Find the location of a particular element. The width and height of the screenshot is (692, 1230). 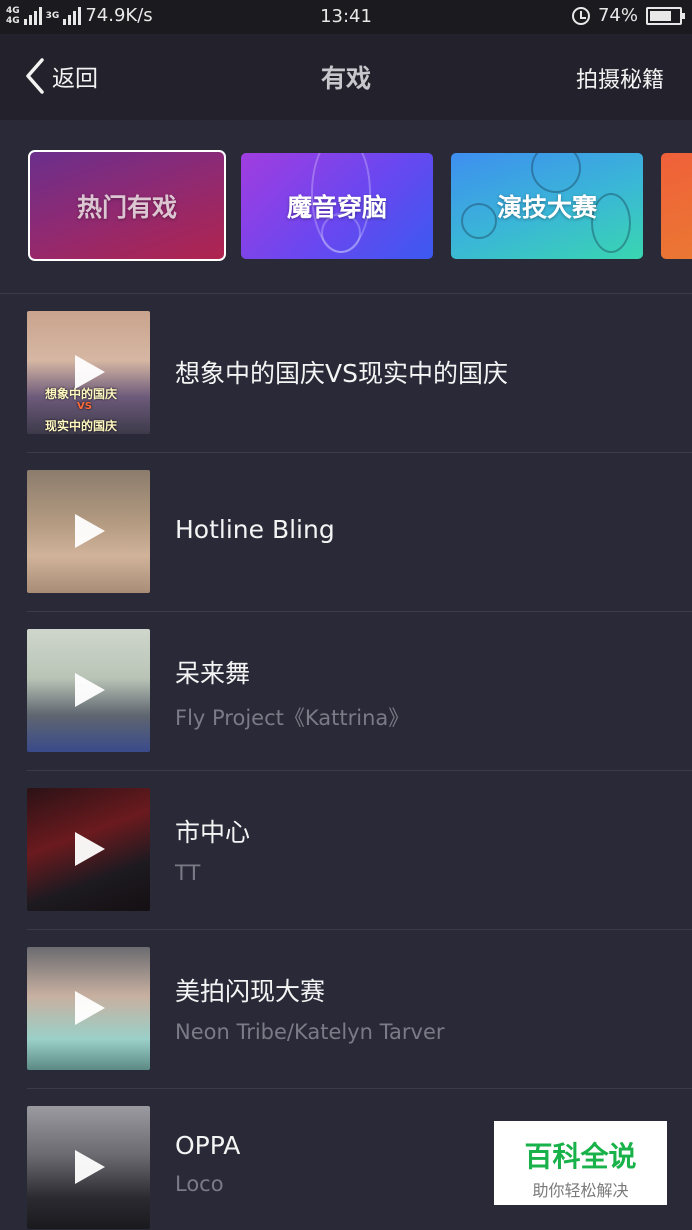

watermark-logo: 百科全说 助你轻松解决 is located at coordinates (580, 1163).